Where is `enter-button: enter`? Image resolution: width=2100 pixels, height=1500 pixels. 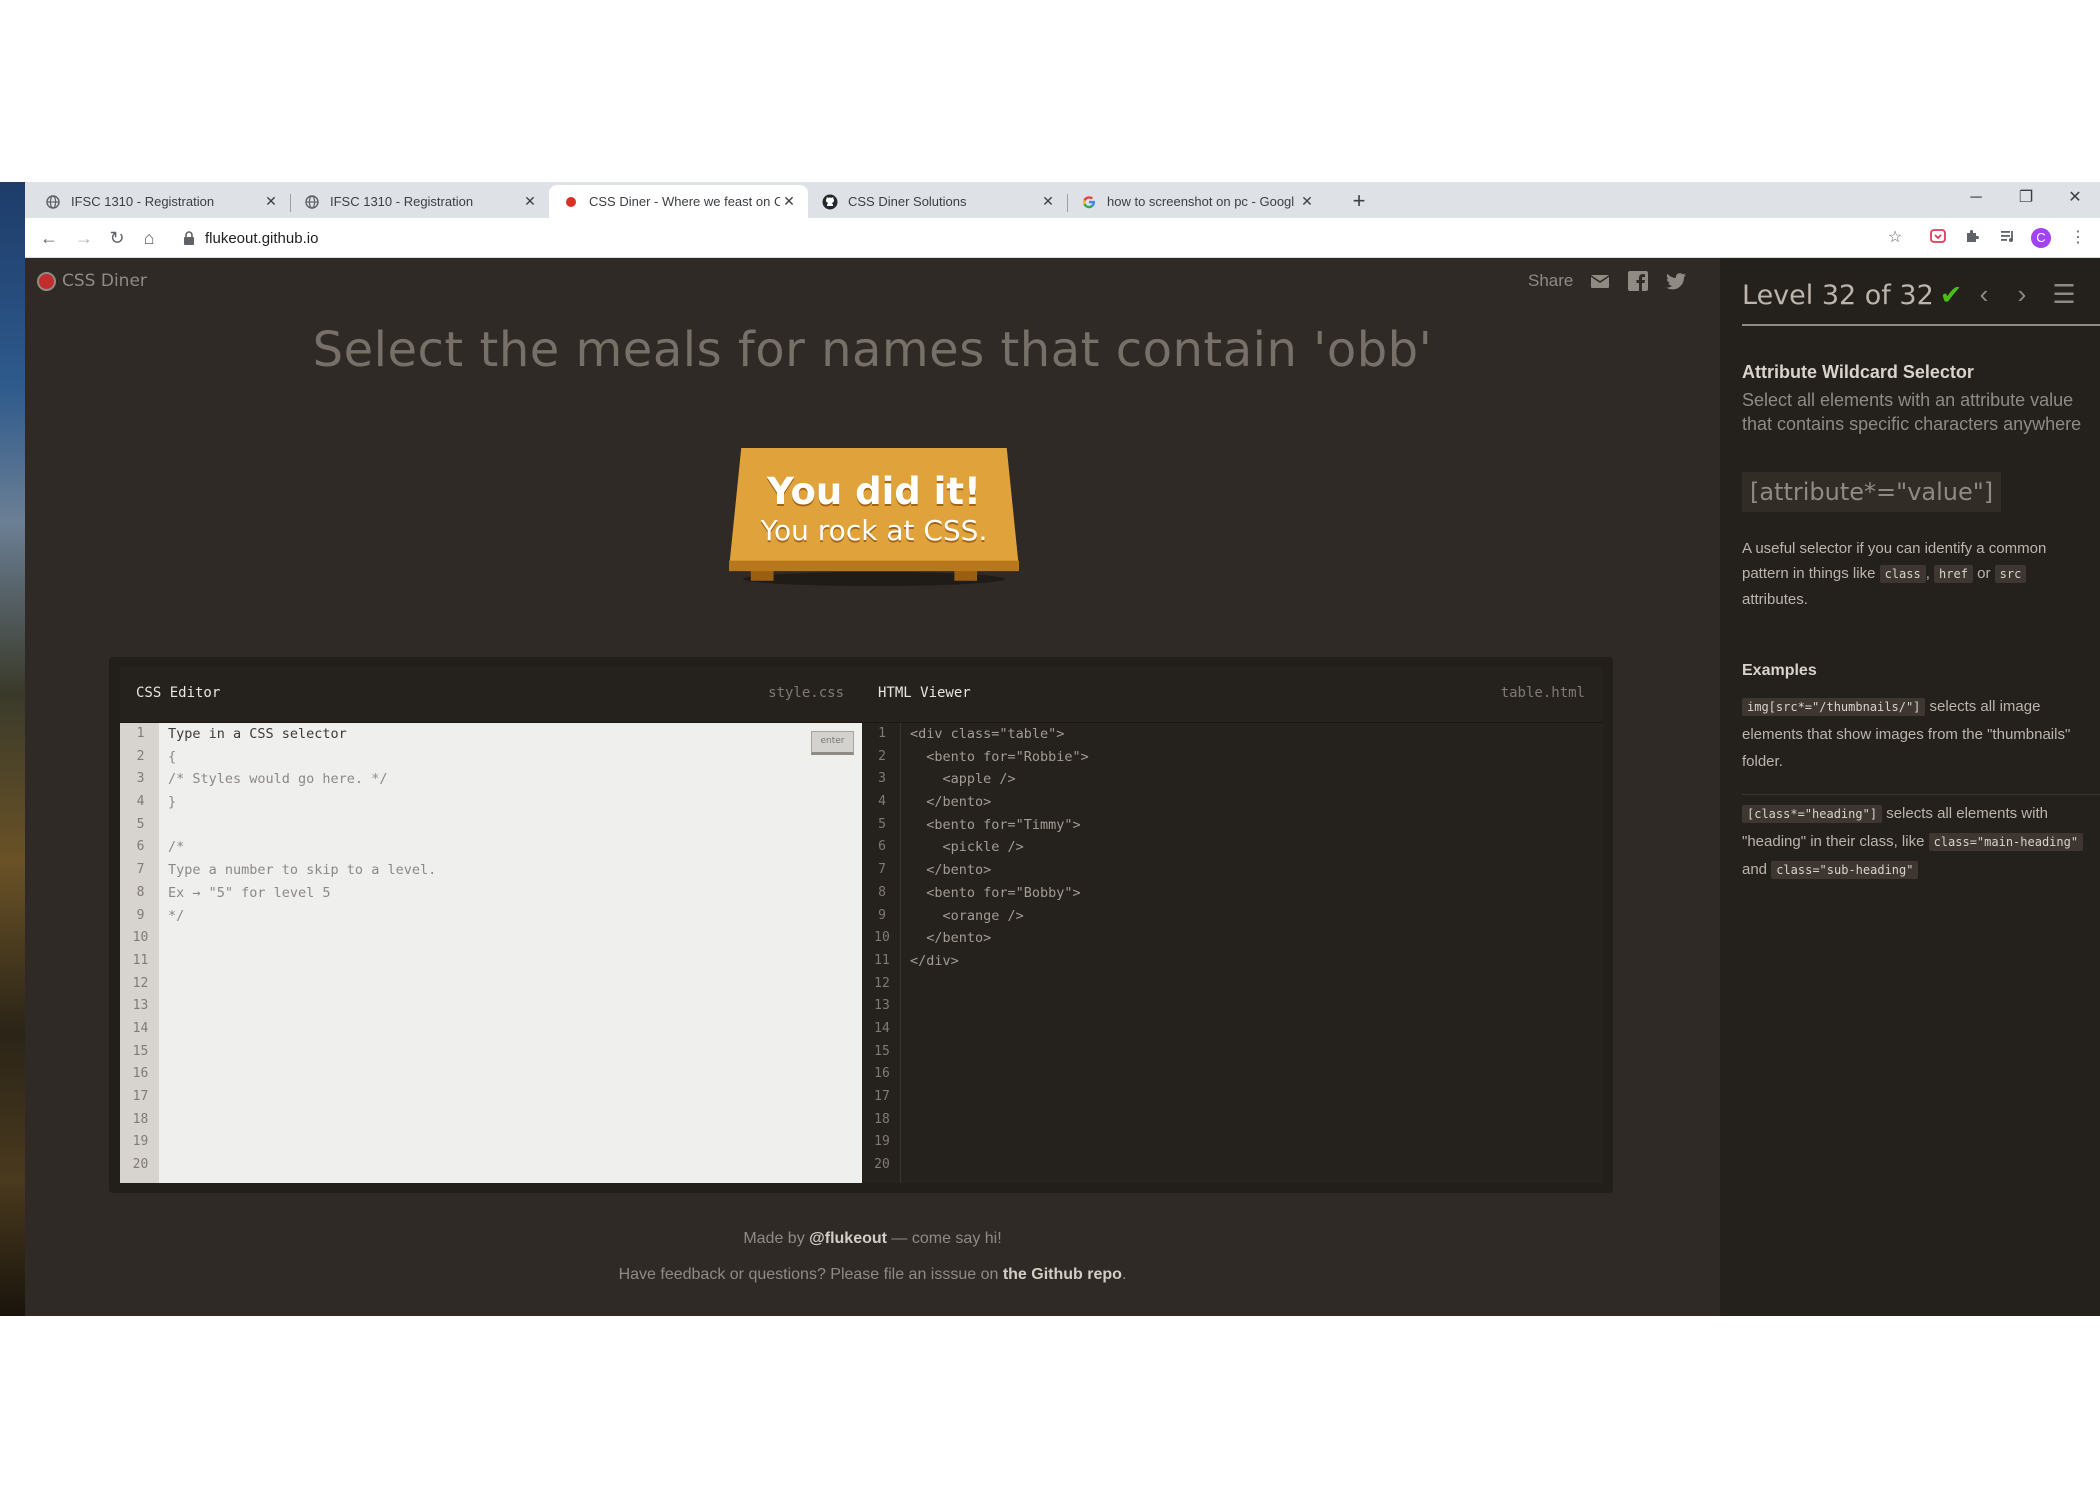
enter-button: enter is located at coordinates (832, 743).